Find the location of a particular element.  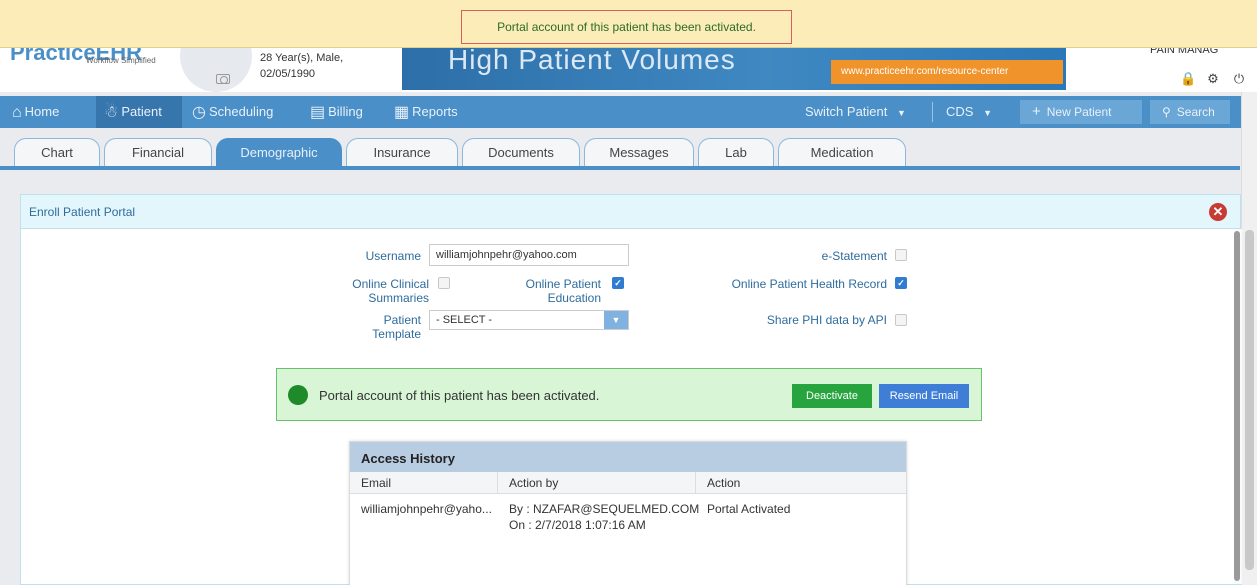

online-patient-edu-label: Online Patient Education is located at coordinates (548, 291).